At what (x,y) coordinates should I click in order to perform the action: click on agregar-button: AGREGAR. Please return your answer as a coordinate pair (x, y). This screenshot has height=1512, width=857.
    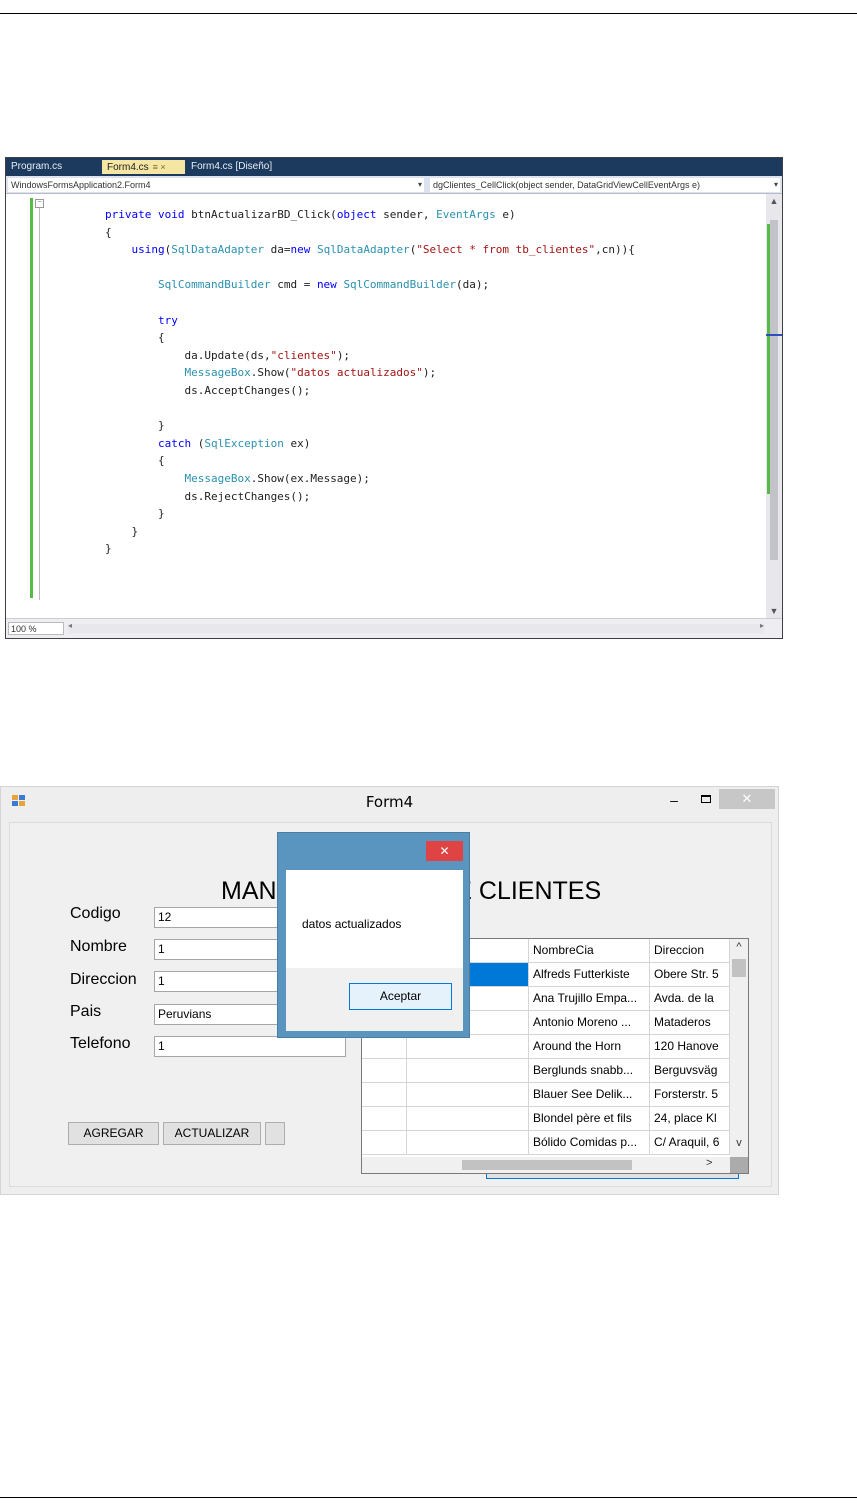
    Looking at the image, I should click on (113, 1133).